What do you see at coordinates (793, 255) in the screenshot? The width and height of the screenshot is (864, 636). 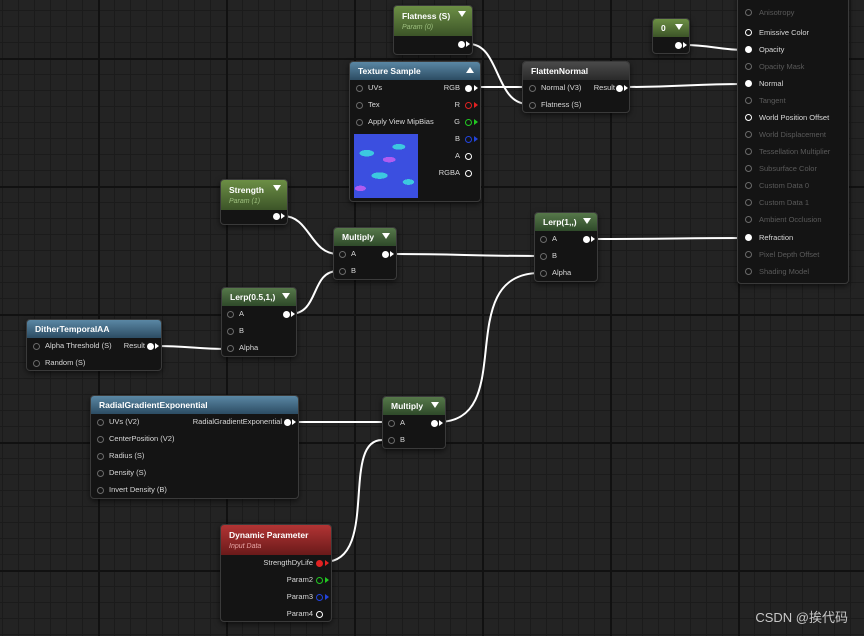 I see `material-pin-pixel-depth-offset: Pixel Depth Offset` at bounding box center [793, 255].